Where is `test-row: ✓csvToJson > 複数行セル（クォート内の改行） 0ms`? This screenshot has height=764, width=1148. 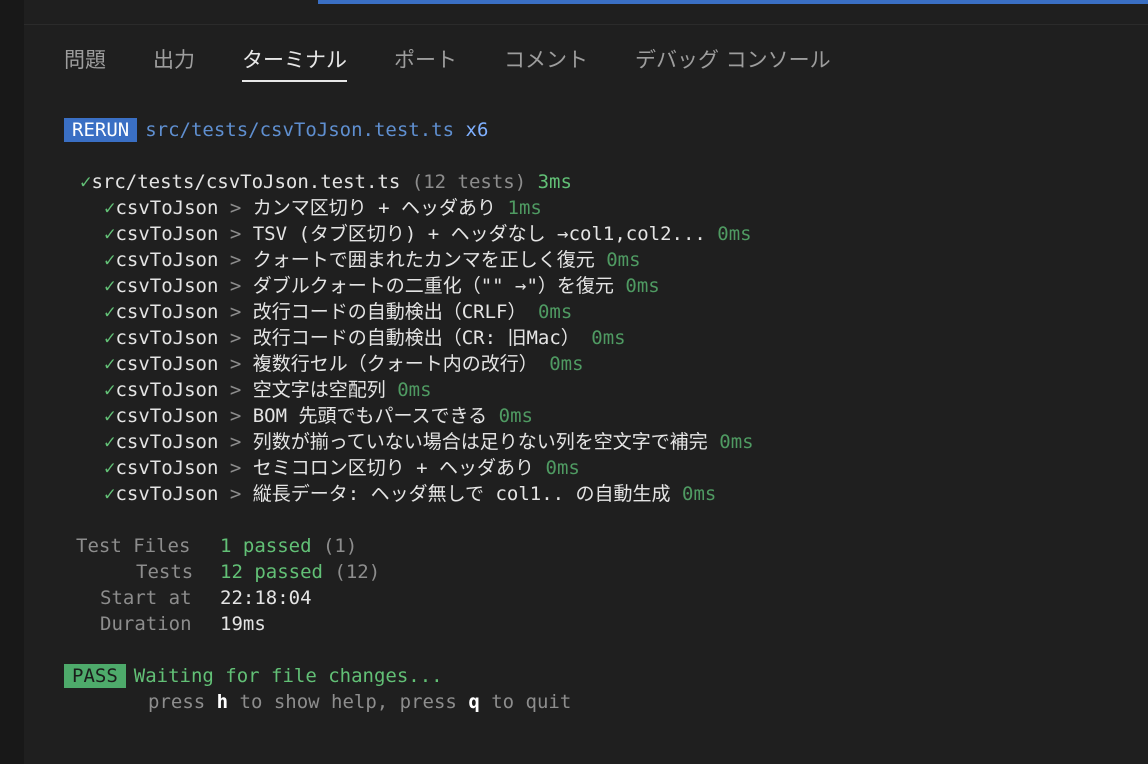
test-row: ✓csvToJson > 複数行セル（クォート内の改行） 0ms is located at coordinates (344, 364).